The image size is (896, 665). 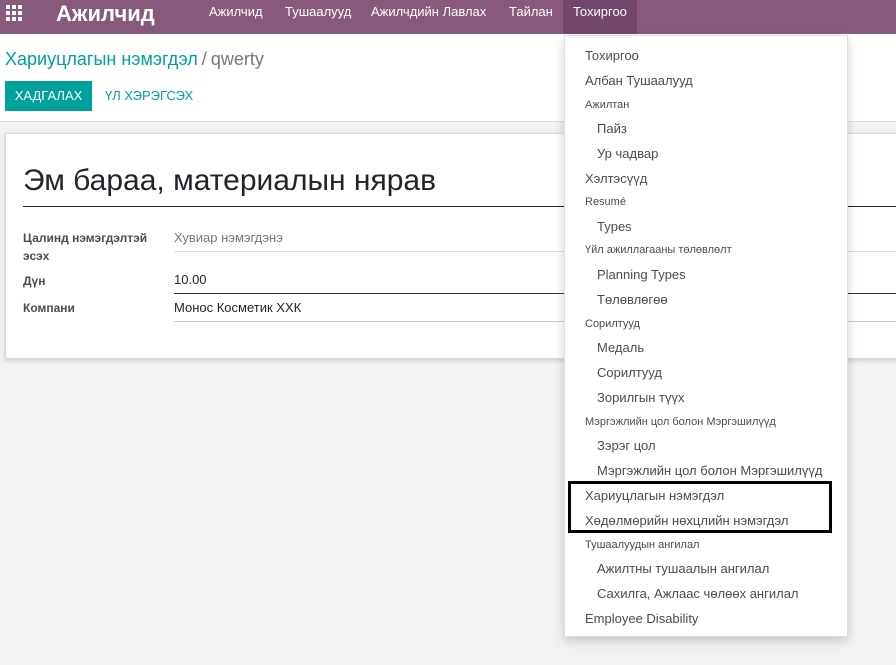 I want to click on dropdown-header-planning: Үйл ажиллагааны төлөвлөлт, so click(x=658, y=250).